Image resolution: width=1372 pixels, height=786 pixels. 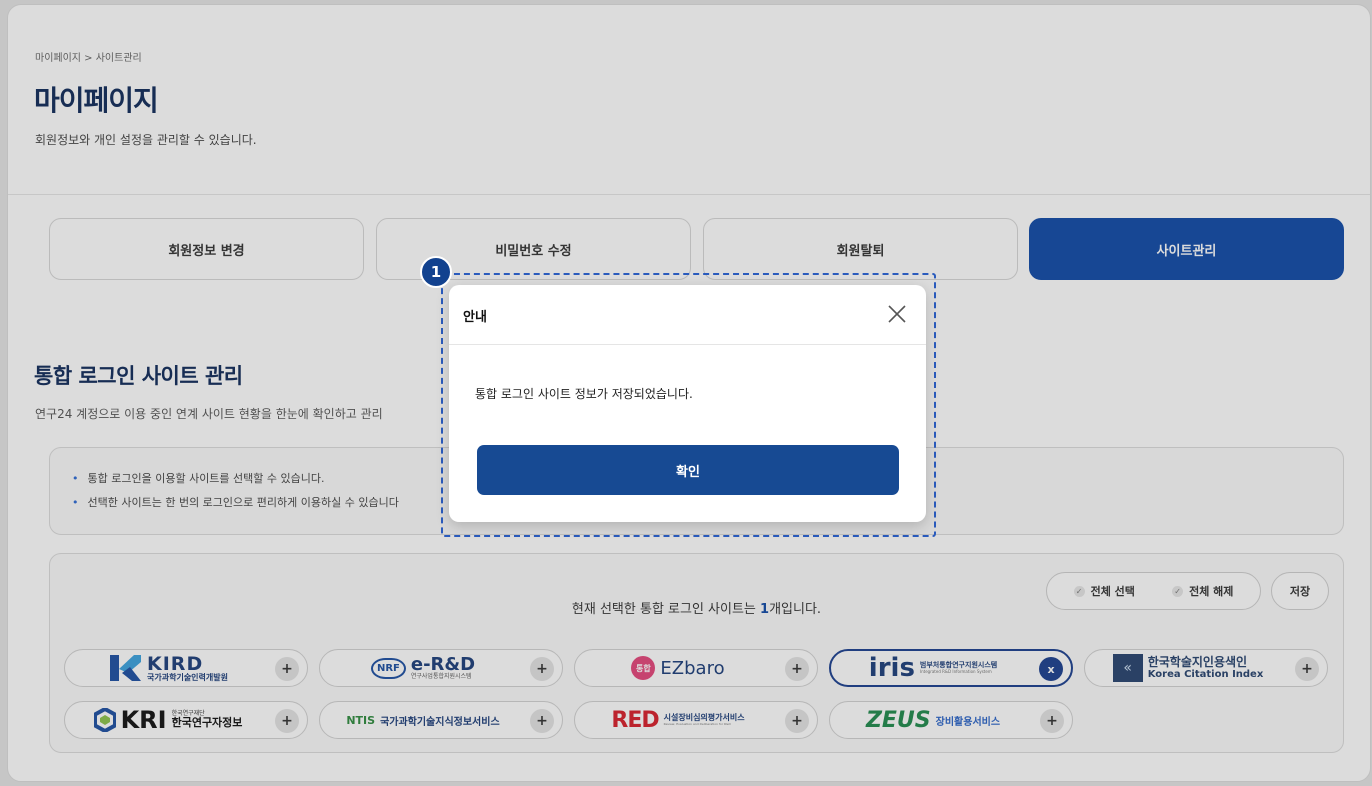 I want to click on notice-dialog: 안내 통합 로그인 사이트 정보가 저장되었습니다. 확인, so click(x=687, y=403).